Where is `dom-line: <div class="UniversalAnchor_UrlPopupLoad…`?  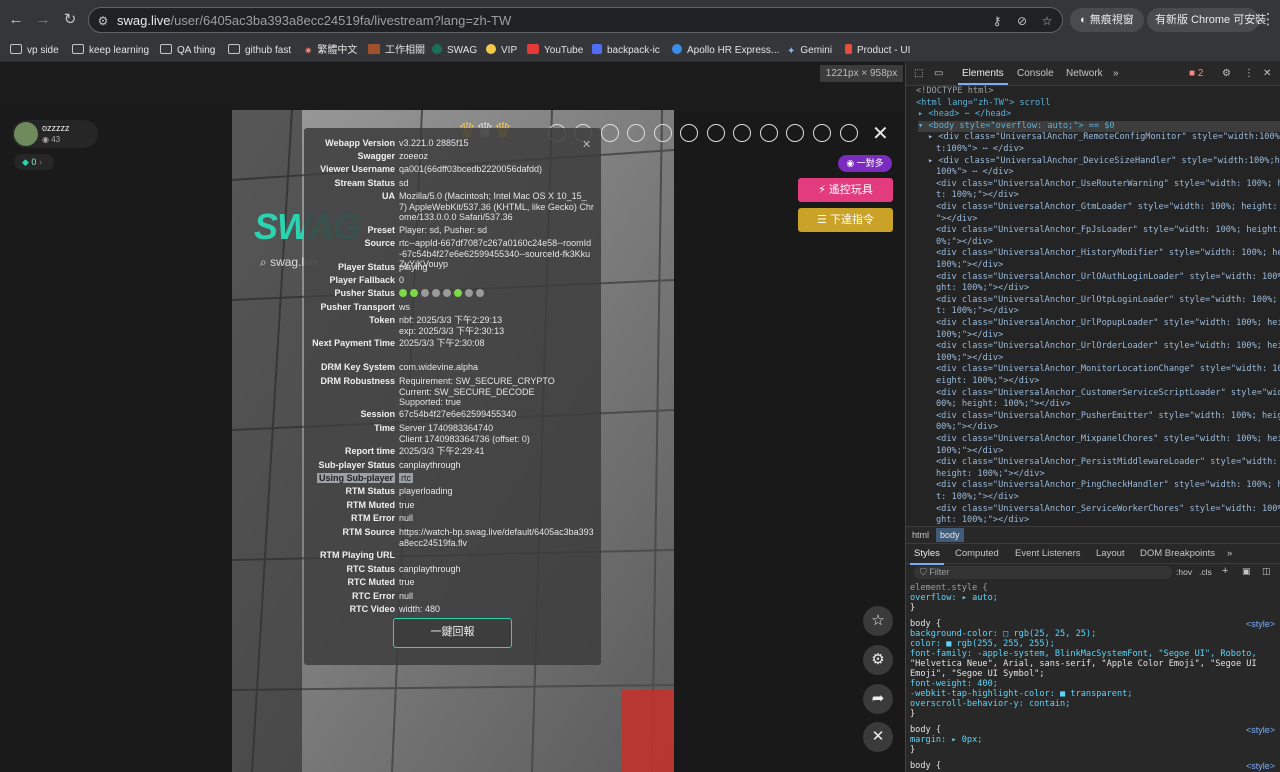
dom-line: <div class="UniversalAnchor_UrlPopupLoad… is located at coordinates (1108, 324).